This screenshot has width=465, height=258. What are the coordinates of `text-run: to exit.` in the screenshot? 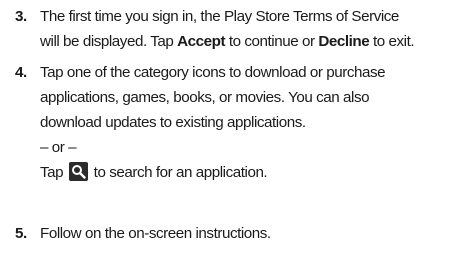 It's located at (392, 41).